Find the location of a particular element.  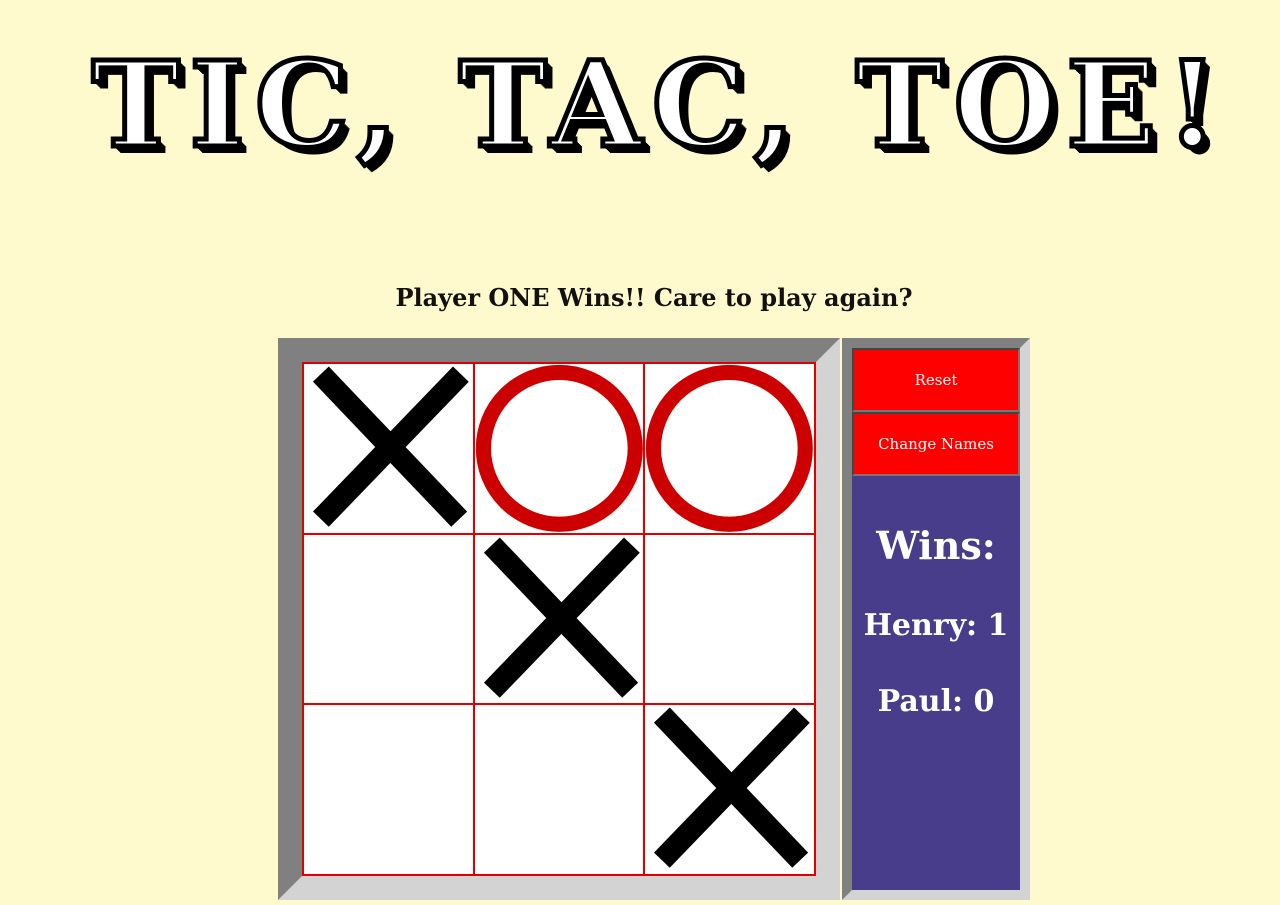

game-title: TIC, TAC, TOE! is located at coordinates (659, 105).